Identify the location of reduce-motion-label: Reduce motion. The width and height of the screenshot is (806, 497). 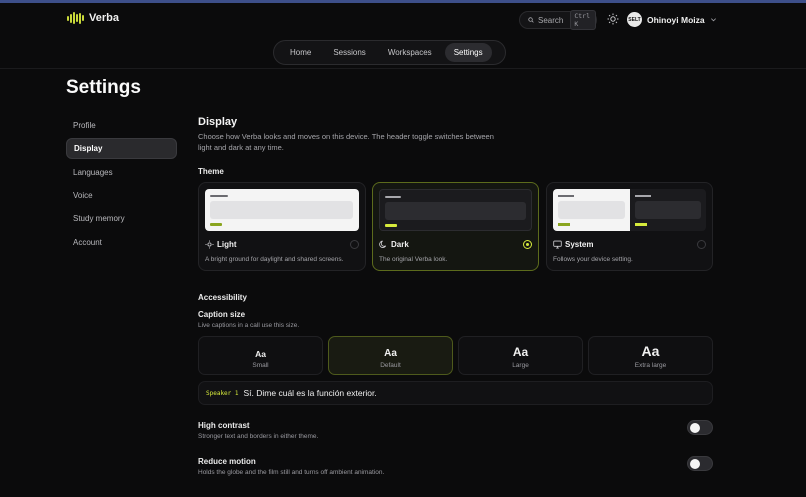
(227, 461).